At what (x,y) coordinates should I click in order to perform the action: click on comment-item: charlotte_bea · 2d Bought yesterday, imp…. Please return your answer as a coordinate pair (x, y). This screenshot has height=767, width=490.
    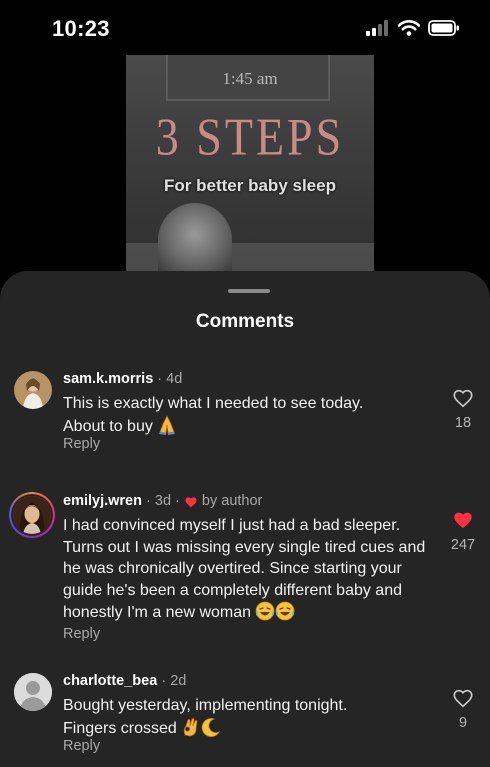
    Looking at the image, I should click on (245, 716).